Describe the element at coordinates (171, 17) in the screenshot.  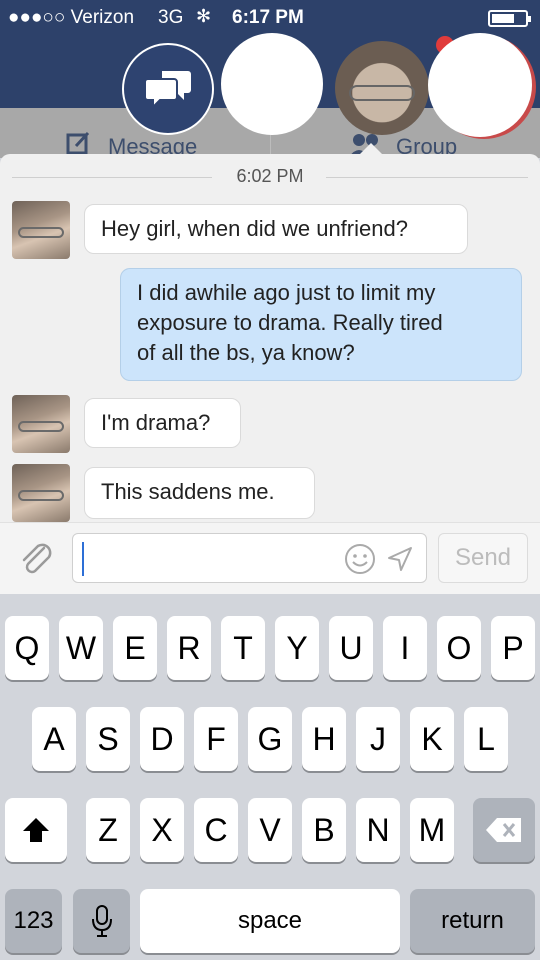
I see `network-label: 3G` at that location.